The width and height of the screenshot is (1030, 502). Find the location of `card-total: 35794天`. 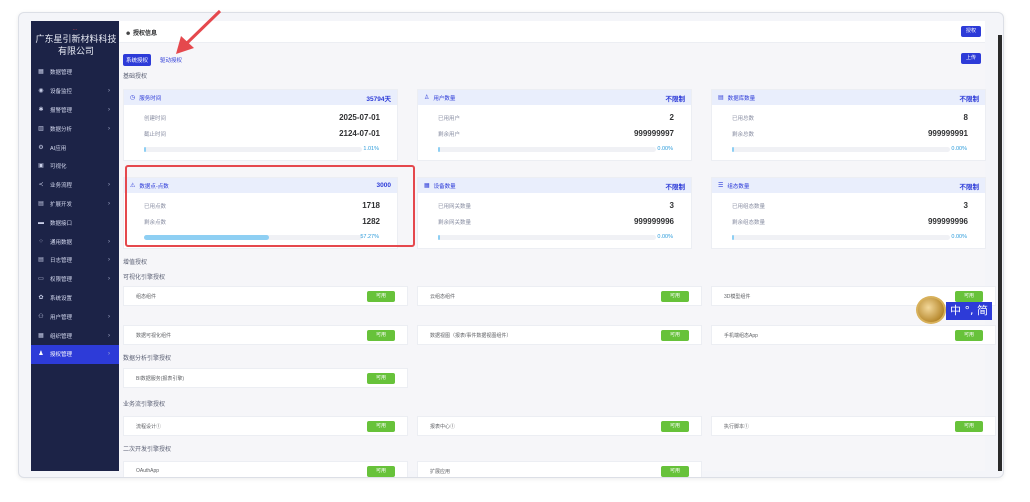

card-total: 35794天 is located at coordinates (378, 99).